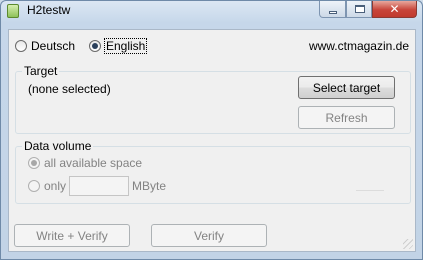  What do you see at coordinates (99, 186) in the screenshot?
I see `mbyte-input` at bounding box center [99, 186].